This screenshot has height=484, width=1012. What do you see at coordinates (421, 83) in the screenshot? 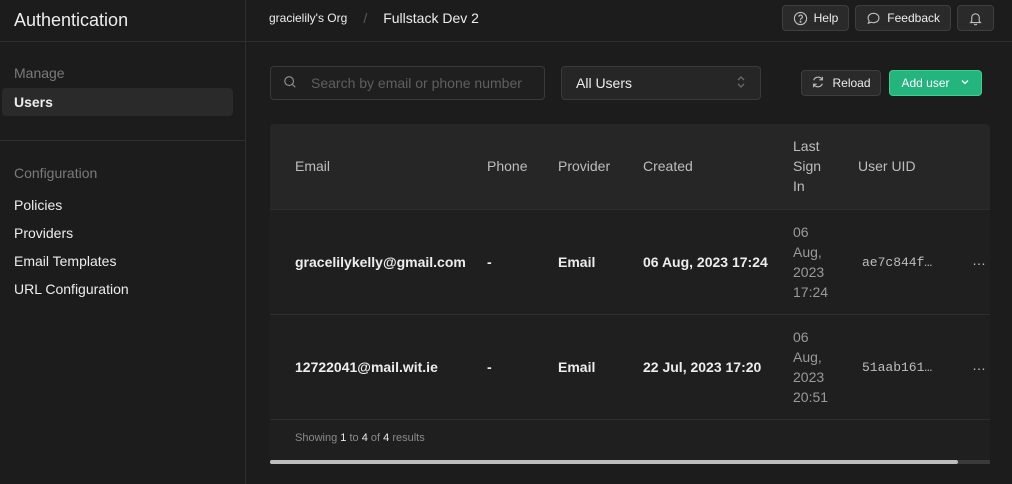
I see `search-input` at bounding box center [421, 83].